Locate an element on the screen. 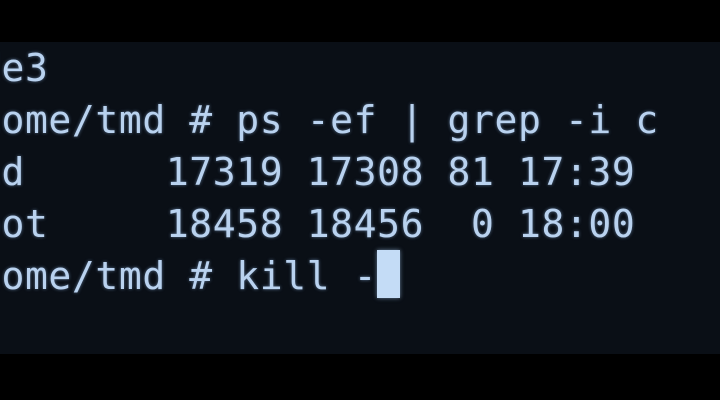 This screenshot has width=720, height=400. terminal-prompt-line: home/tmd # kill - is located at coordinates (200, 276).